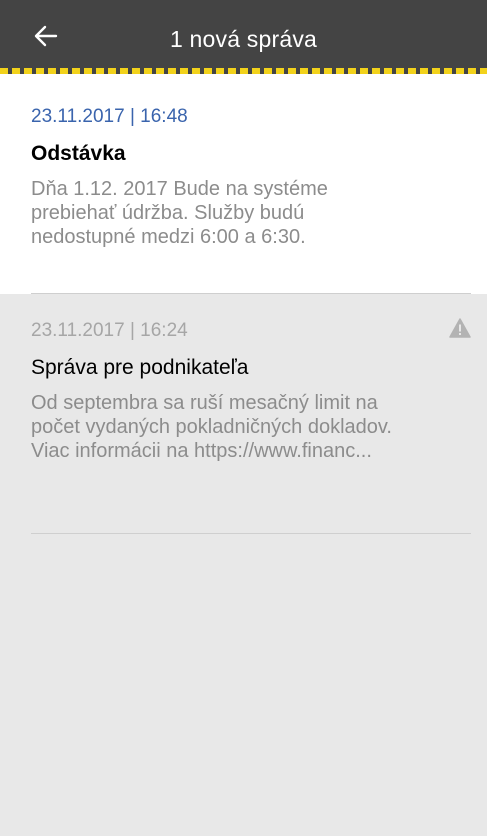 This screenshot has height=836, width=487. I want to click on message-title: Odstávka, so click(78, 153).